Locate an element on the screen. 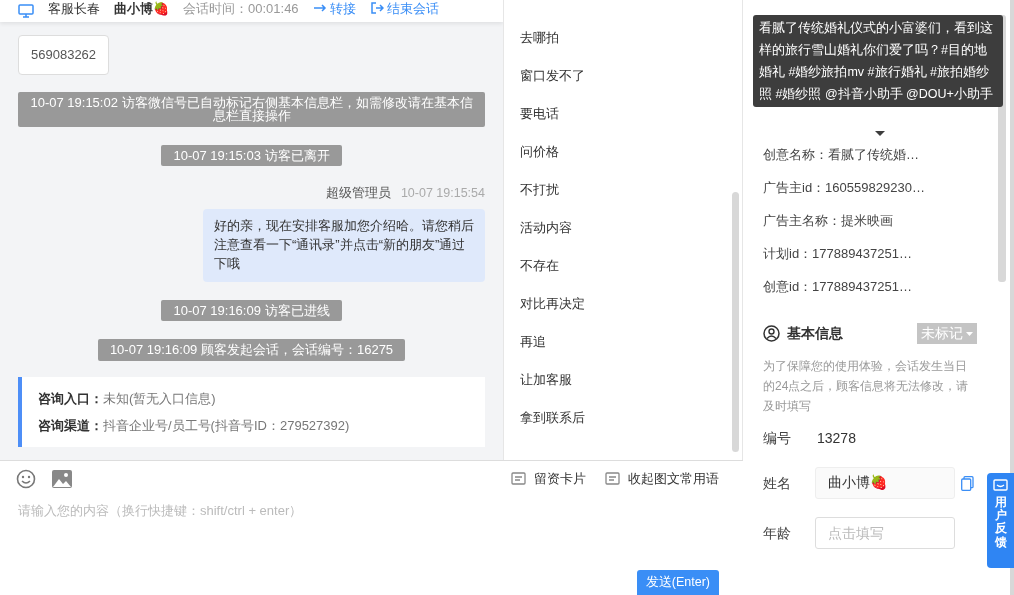 This screenshot has height=595, width=1014. message-time: 10-07 19:15:54 is located at coordinates (442, 194).